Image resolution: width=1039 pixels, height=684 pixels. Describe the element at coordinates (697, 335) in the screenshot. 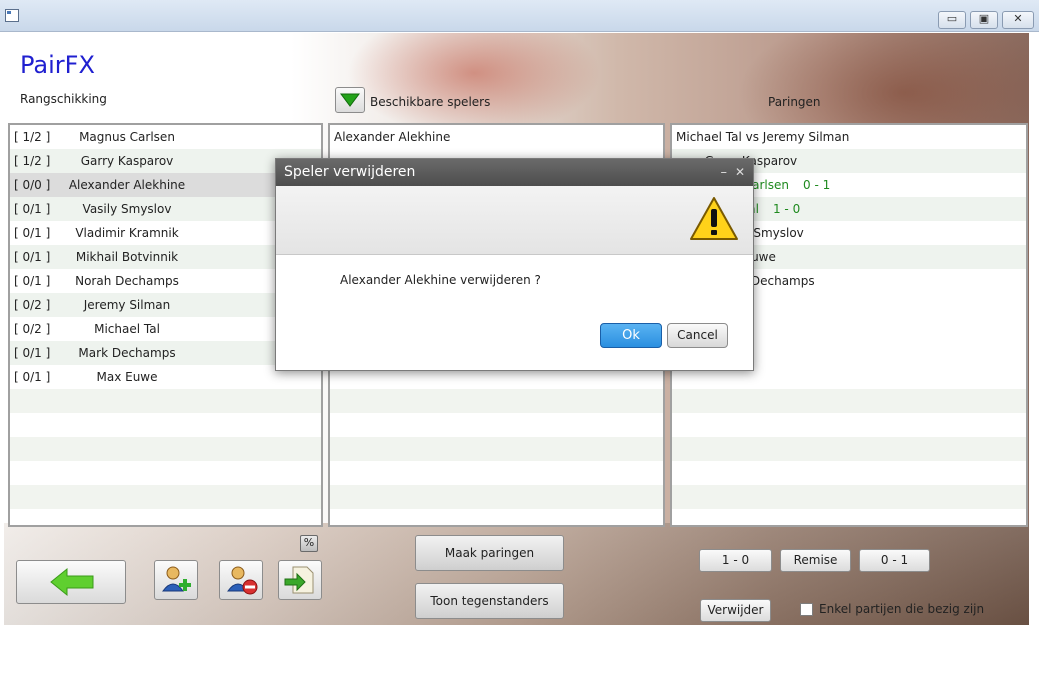

I see `dialog-cancel-button: Cancel` at that location.